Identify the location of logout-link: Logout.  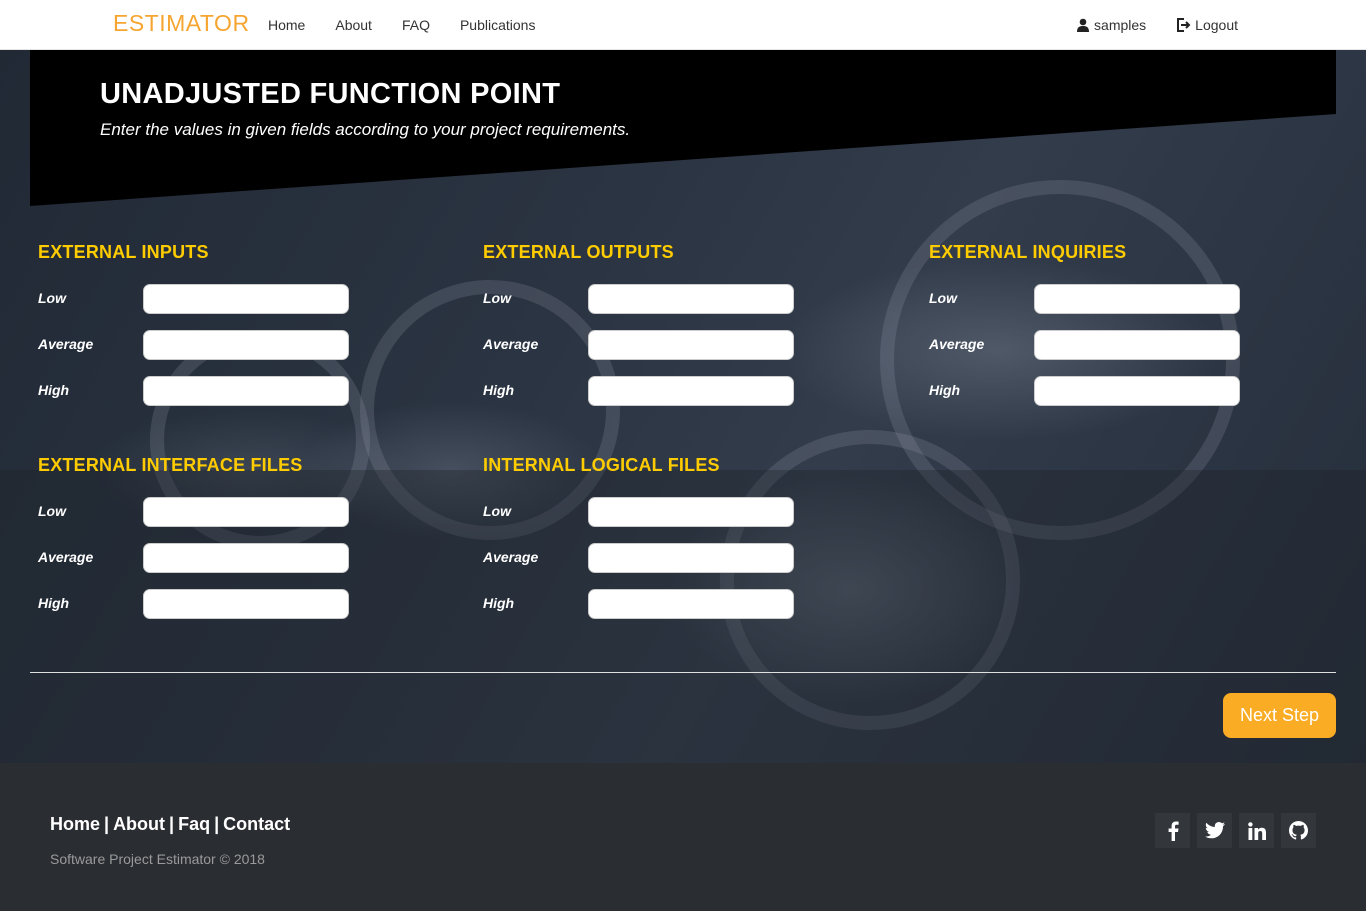
(1207, 25).